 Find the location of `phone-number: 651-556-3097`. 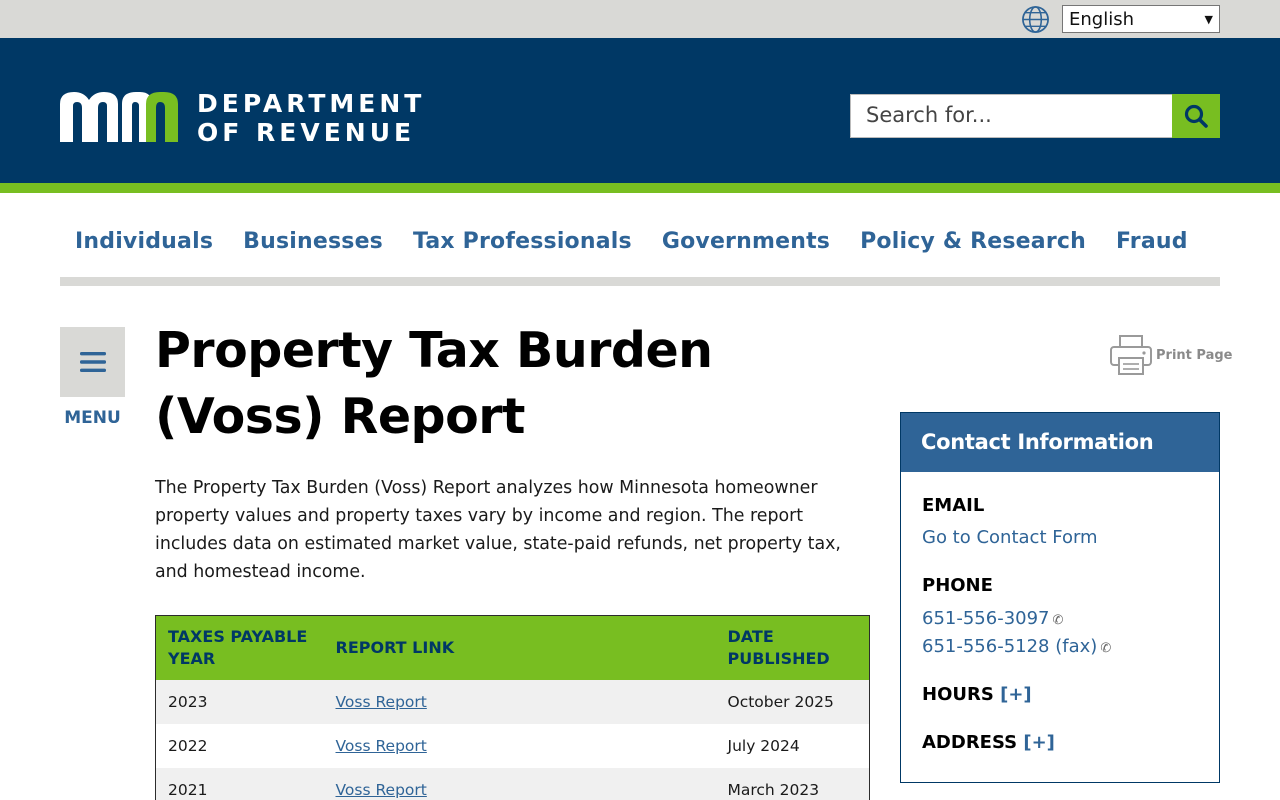

phone-number: 651-556-3097 is located at coordinates (986, 618).